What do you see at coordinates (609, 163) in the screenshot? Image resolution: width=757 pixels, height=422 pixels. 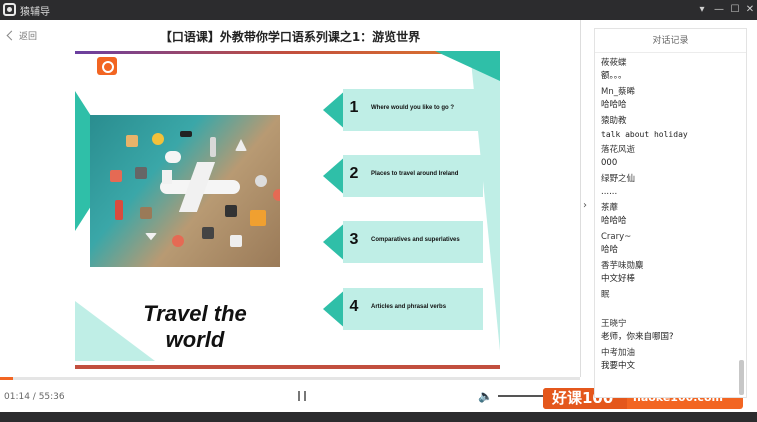 I see `chat-text: 000` at bounding box center [609, 163].